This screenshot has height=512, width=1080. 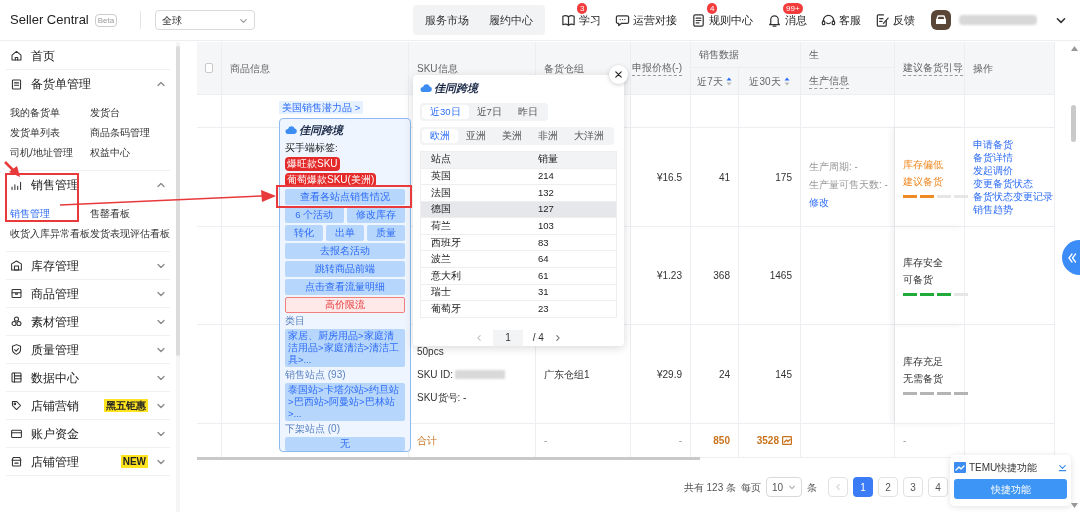 I want to click on nav-tab: 服务市场, so click(x=447, y=20).